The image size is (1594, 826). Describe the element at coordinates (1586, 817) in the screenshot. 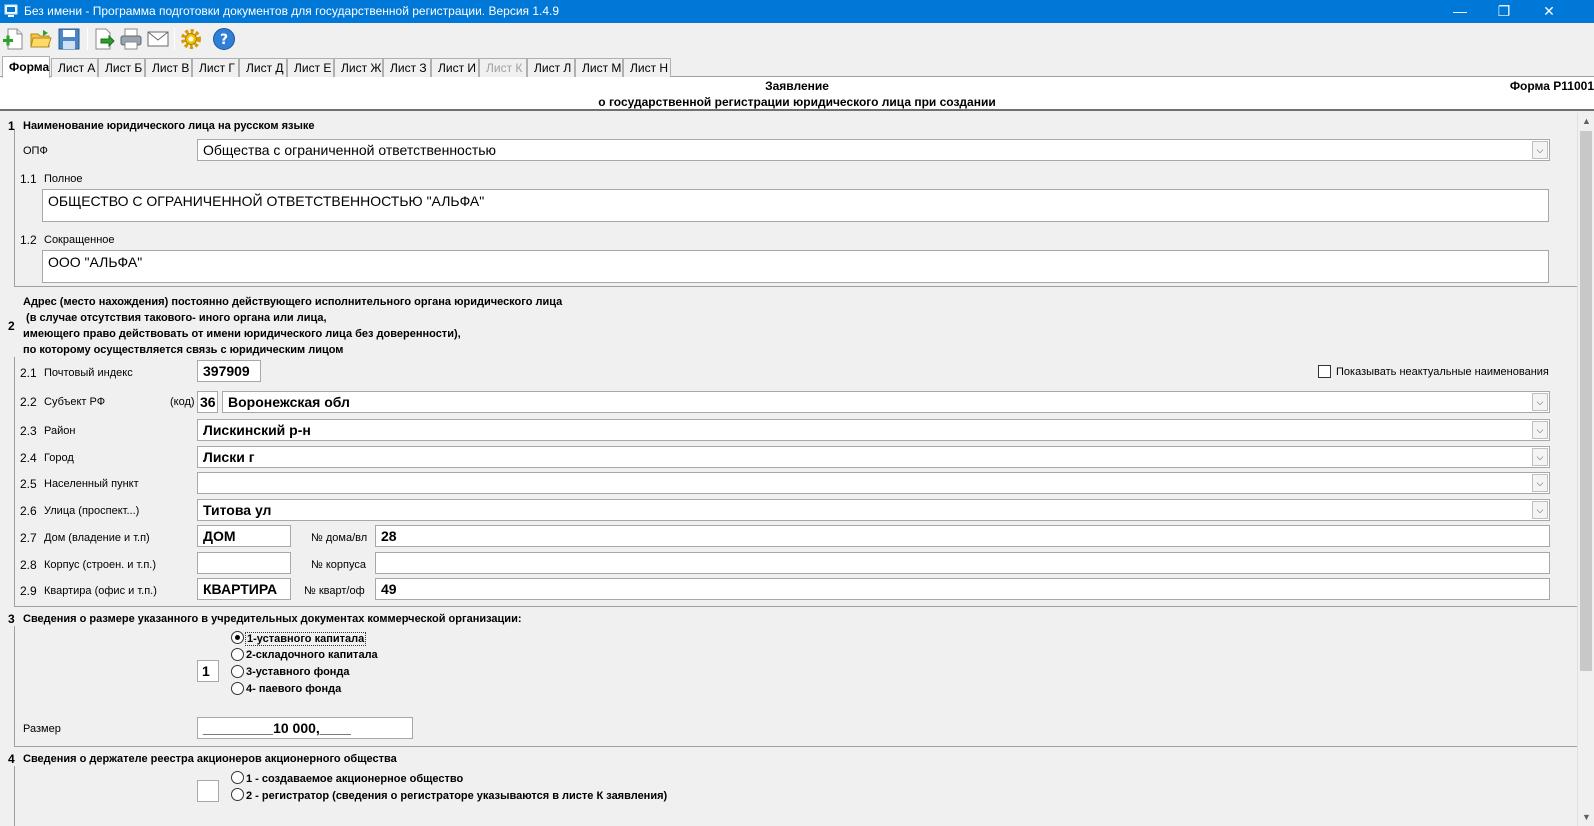

I see `scroll-down-icon: ▼` at that location.